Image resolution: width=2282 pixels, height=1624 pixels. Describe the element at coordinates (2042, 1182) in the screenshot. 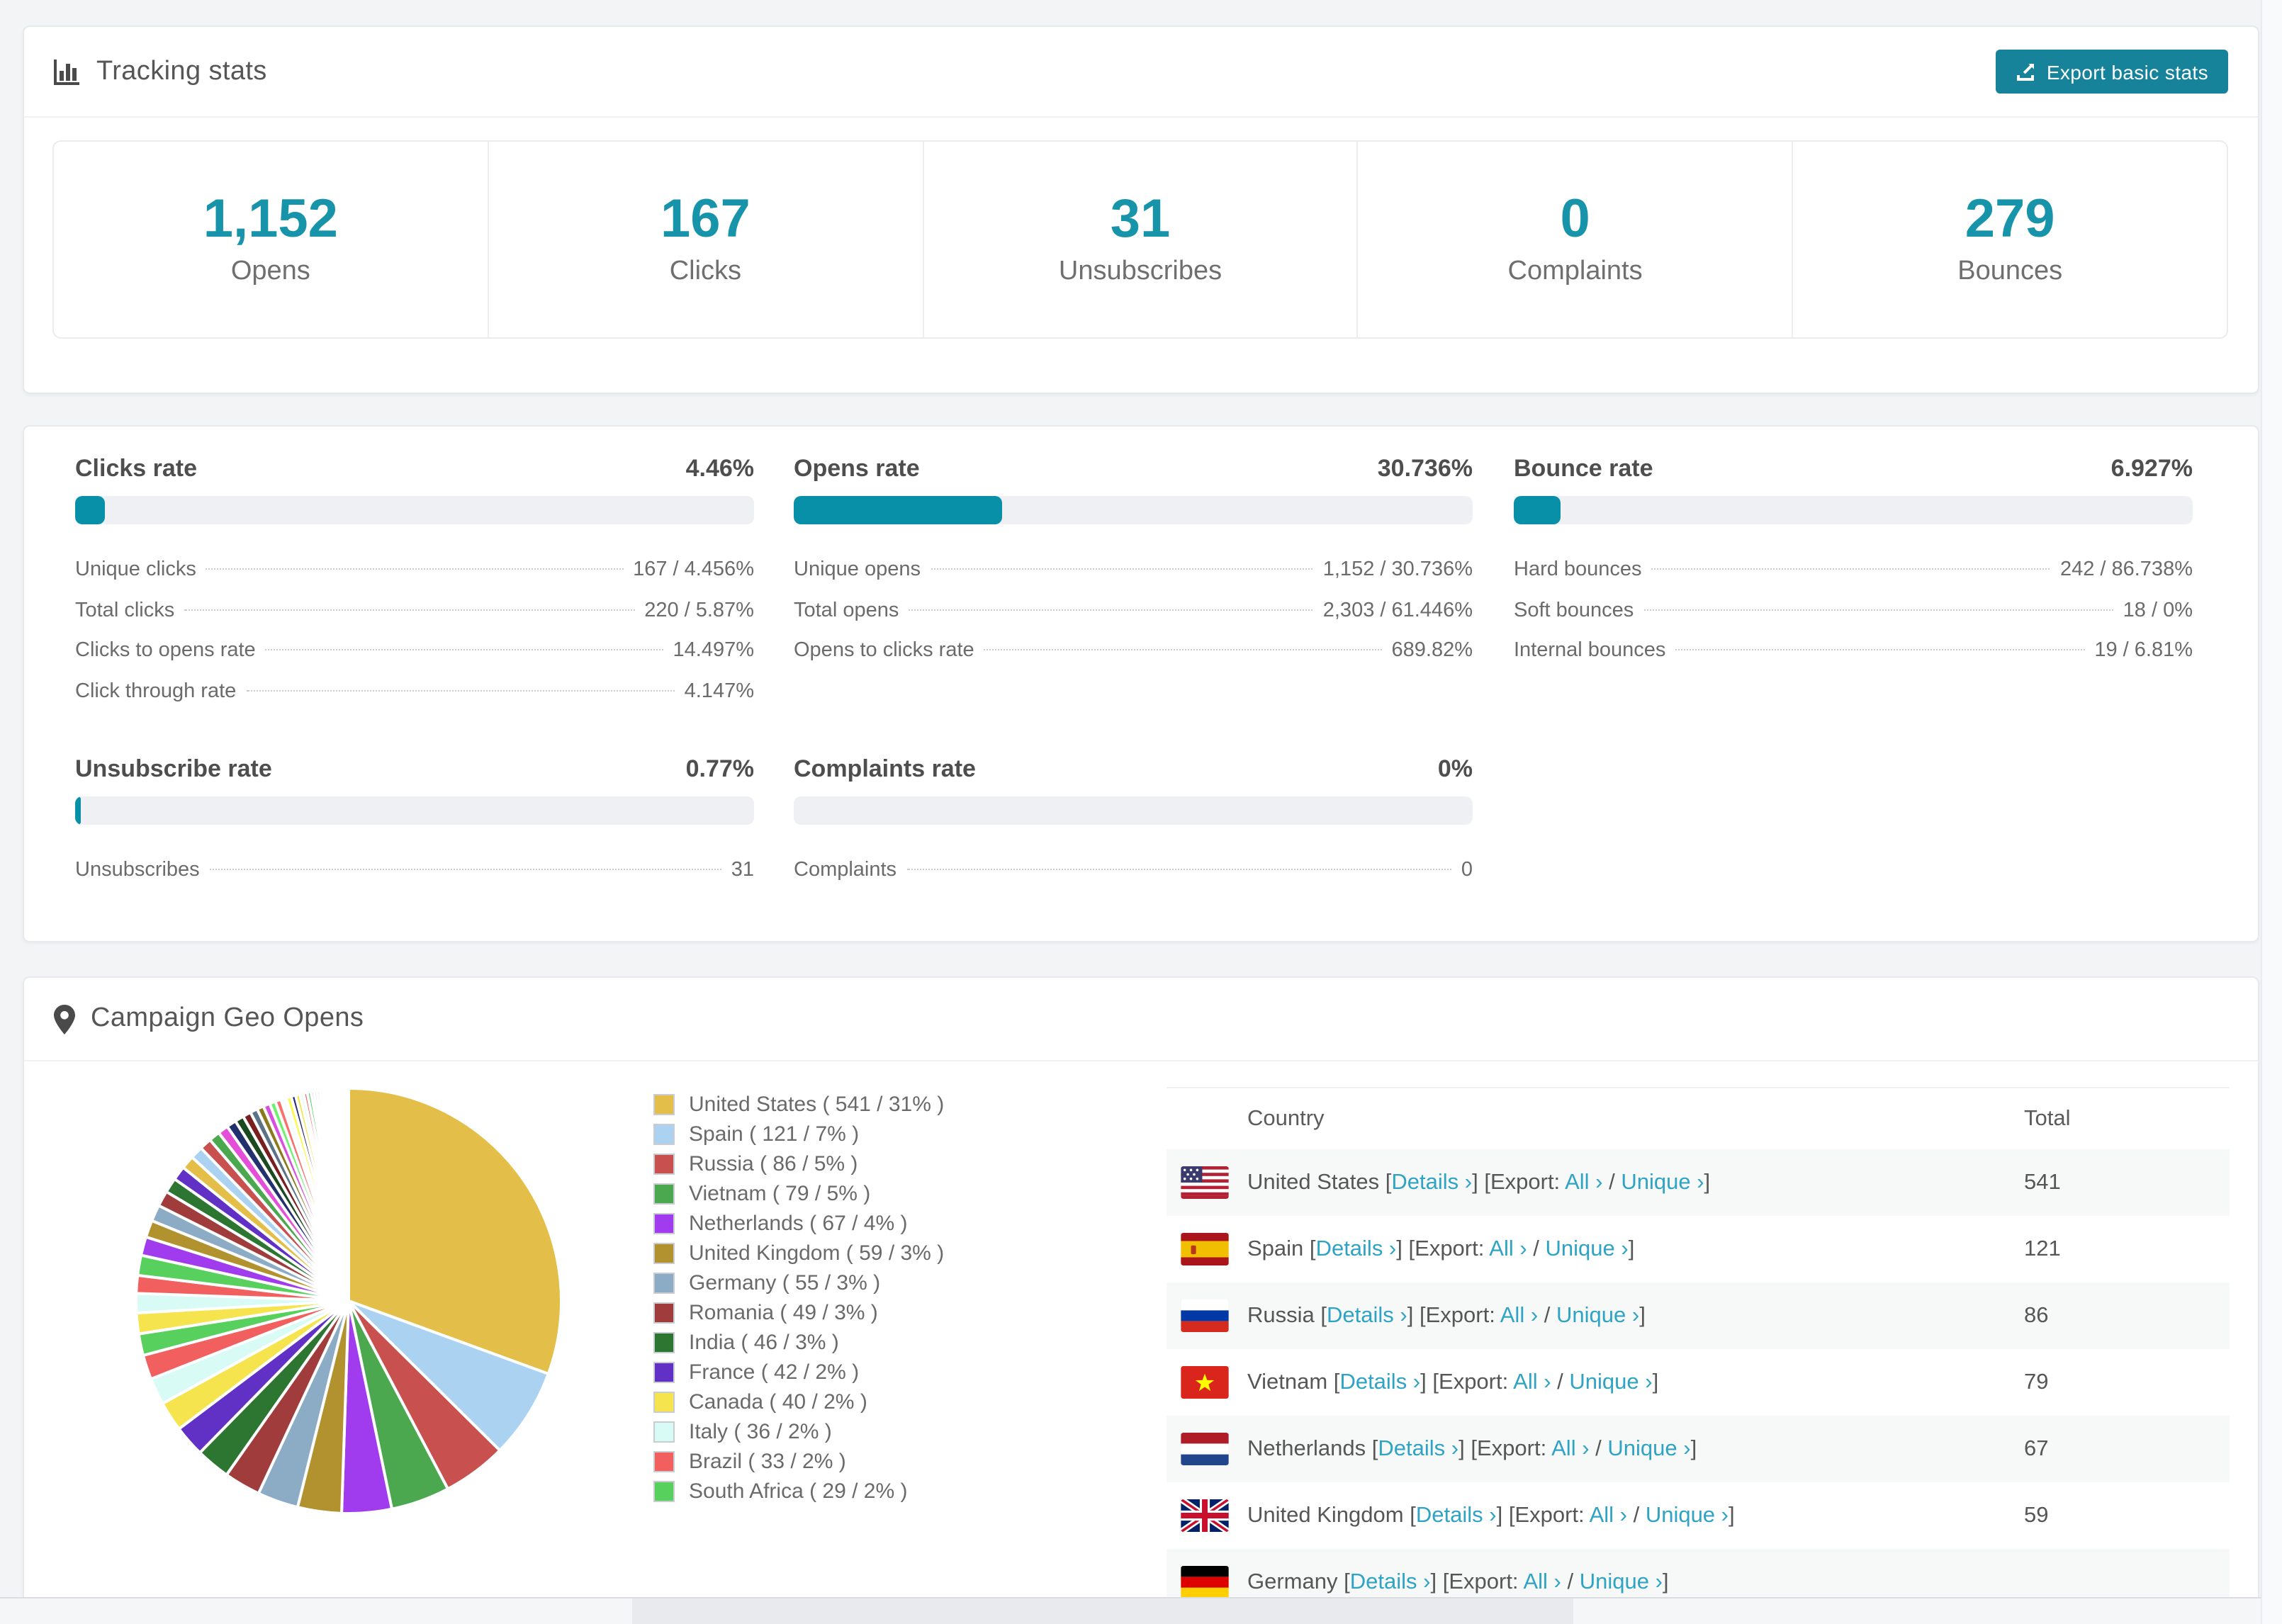

I see `geo-row-total: 541` at that location.